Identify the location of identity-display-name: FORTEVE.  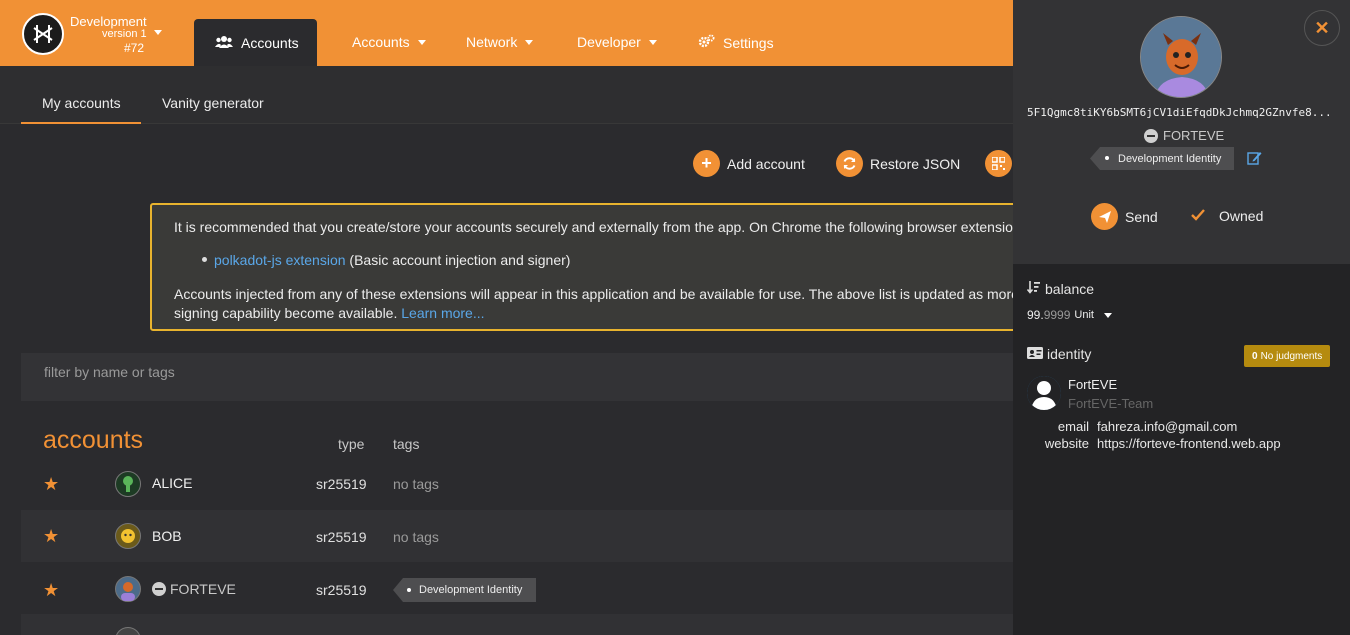
(1184, 135).